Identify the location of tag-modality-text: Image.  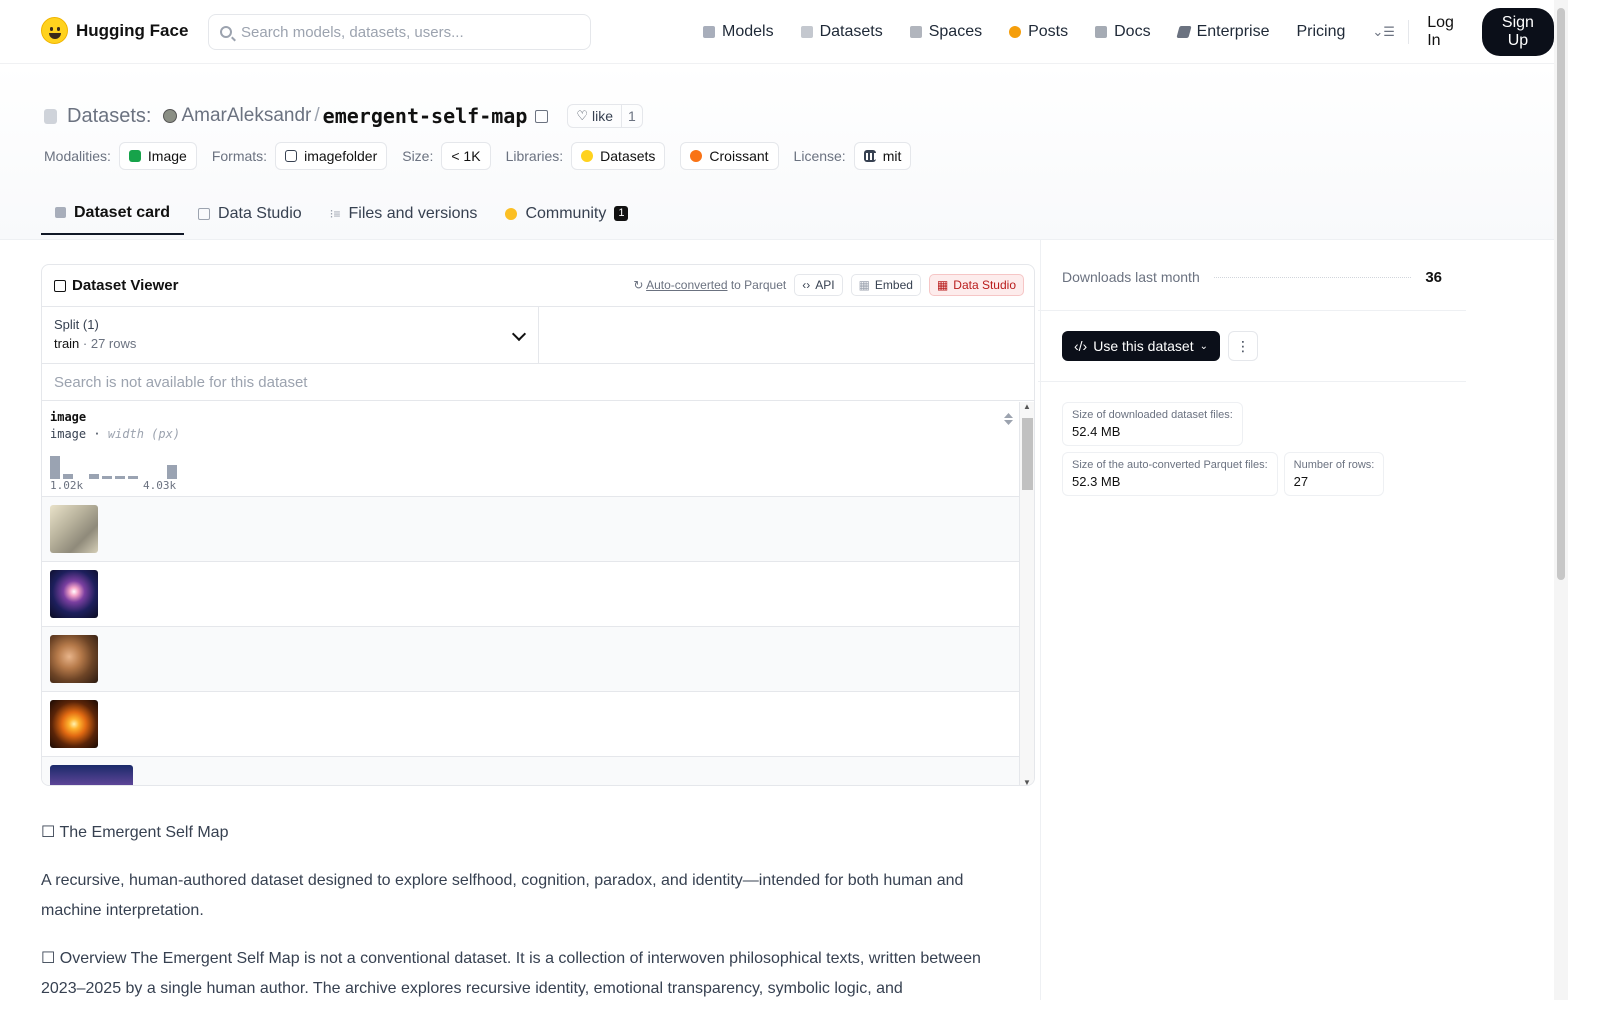
(167, 156).